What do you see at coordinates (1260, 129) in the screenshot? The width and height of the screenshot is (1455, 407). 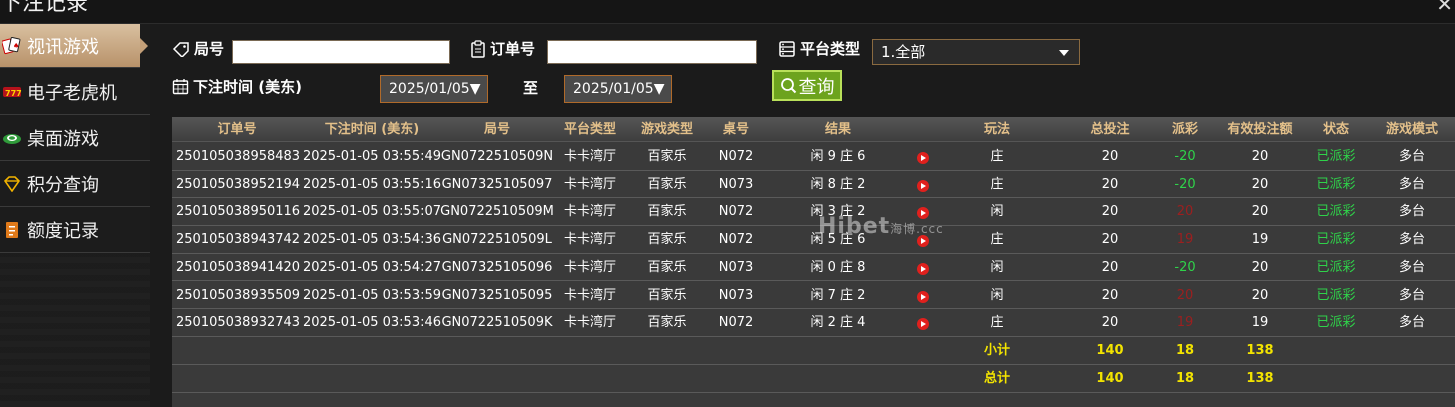 I see `header-valid-bet: 有效投注额` at bounding box center [1260, 129].